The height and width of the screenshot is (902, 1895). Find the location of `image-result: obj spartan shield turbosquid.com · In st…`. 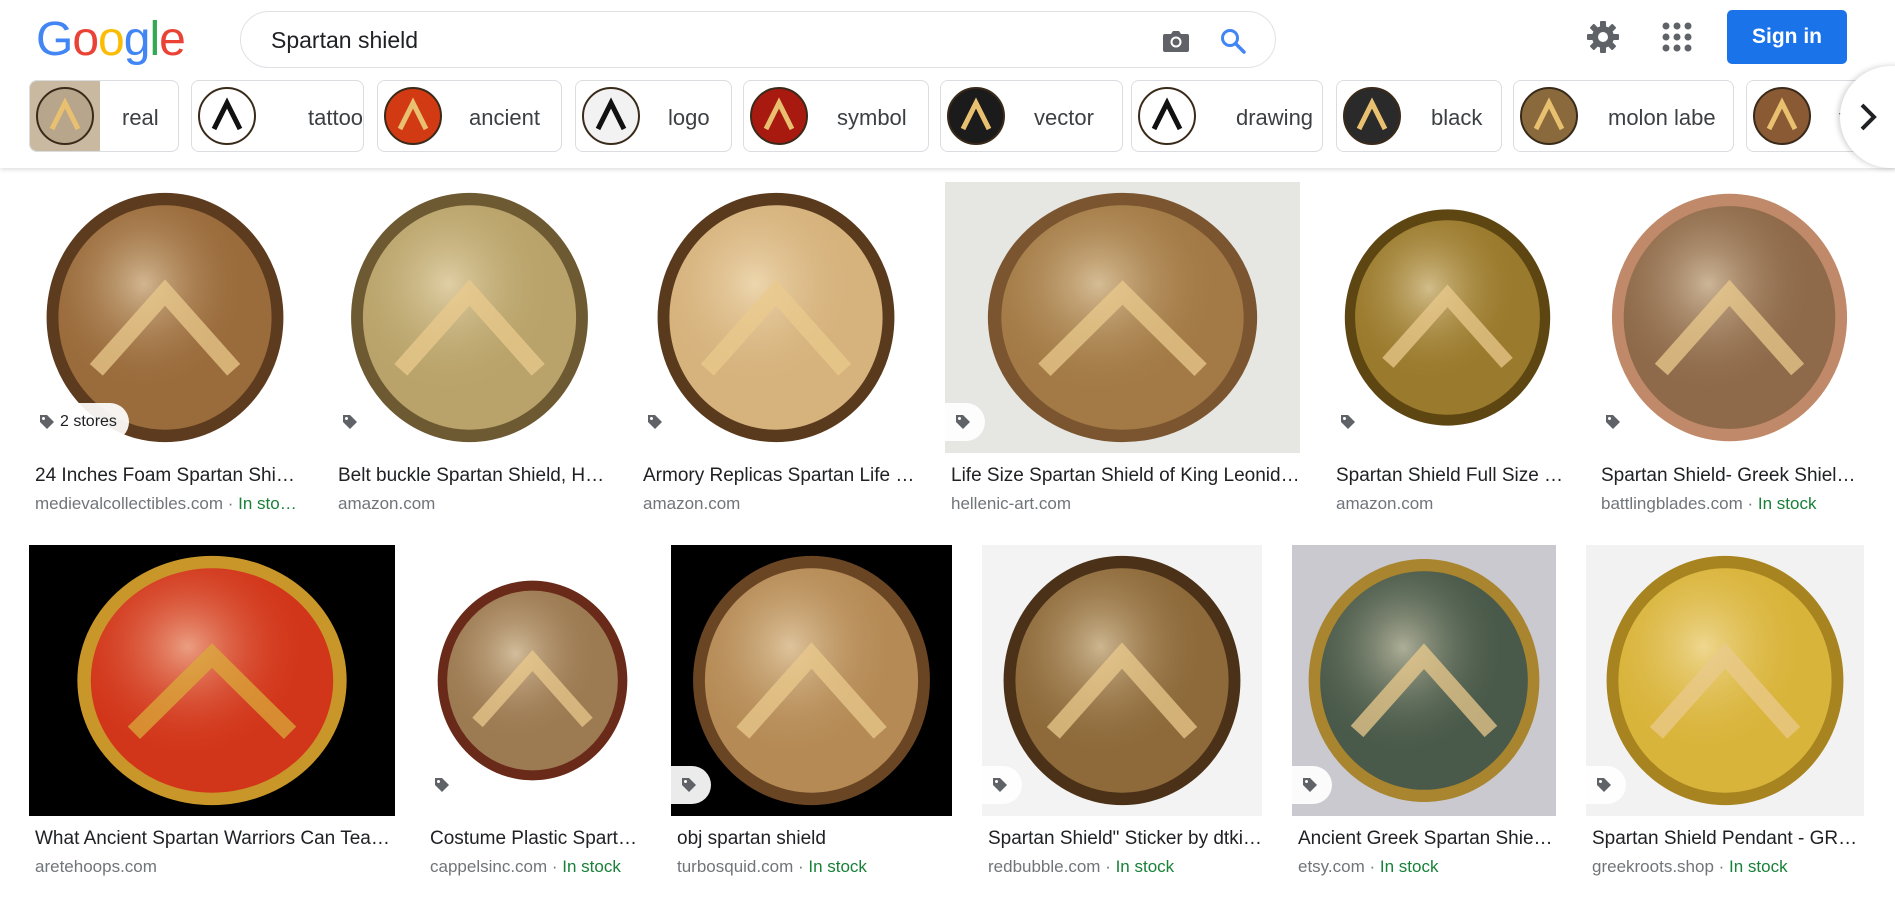

image-result: obj spartan shield turbosquid.com · In st… is located at coordinates (811, 720).